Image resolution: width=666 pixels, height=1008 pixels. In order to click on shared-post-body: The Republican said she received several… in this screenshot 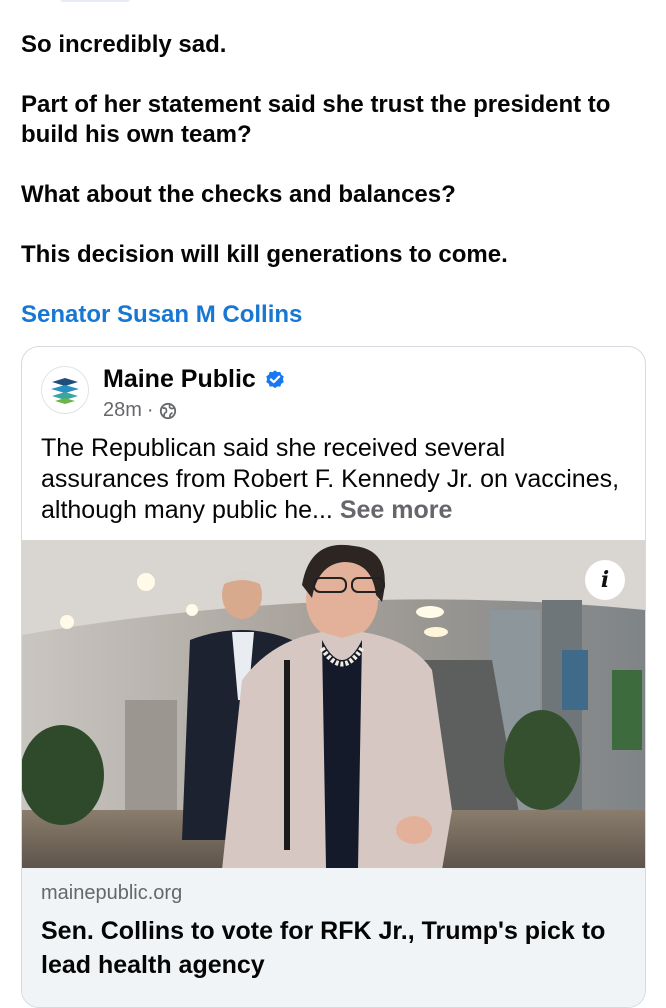, I will do `click(330, 479)`.